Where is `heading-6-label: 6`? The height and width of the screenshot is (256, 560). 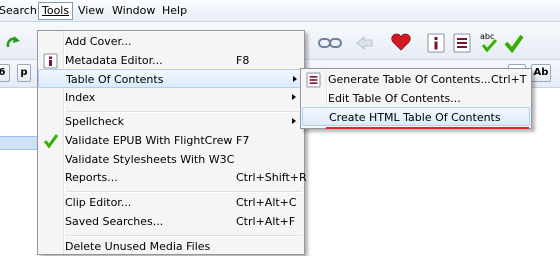
heading-6-label: 6 is located at coordinates (2, 72).